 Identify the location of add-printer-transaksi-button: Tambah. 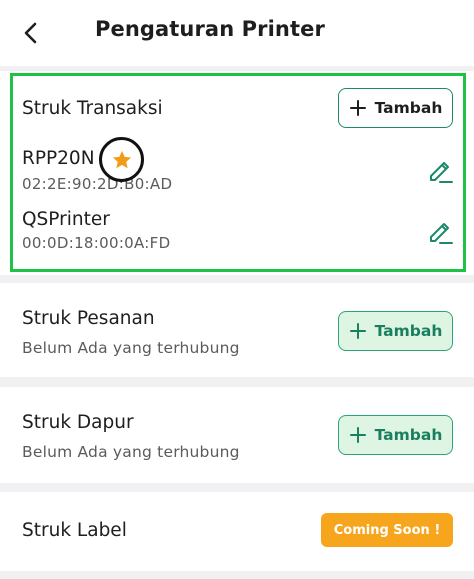
(395, 108).